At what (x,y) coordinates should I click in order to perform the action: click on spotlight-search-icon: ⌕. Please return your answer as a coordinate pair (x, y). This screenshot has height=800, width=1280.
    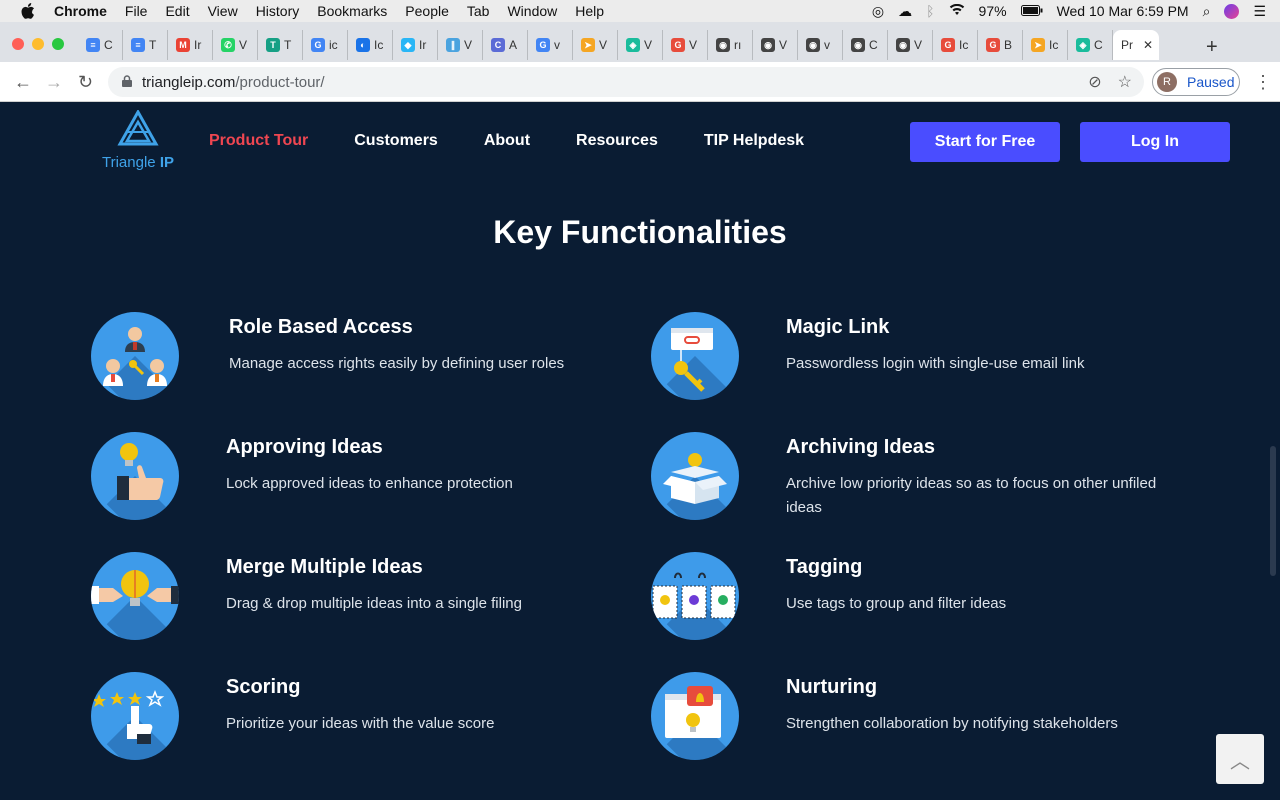
    Looking at the image, I should click on (1207, 11).